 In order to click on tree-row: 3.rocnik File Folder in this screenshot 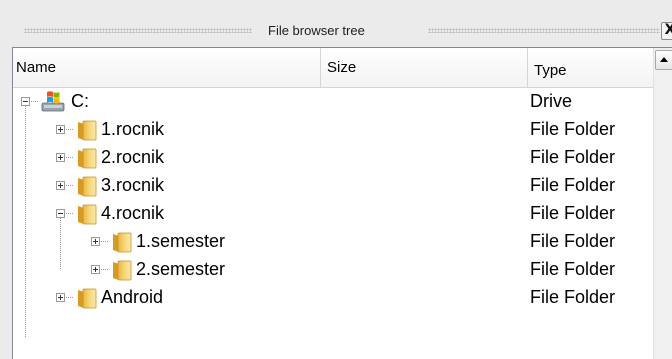, I will do `click(333, 186)`.